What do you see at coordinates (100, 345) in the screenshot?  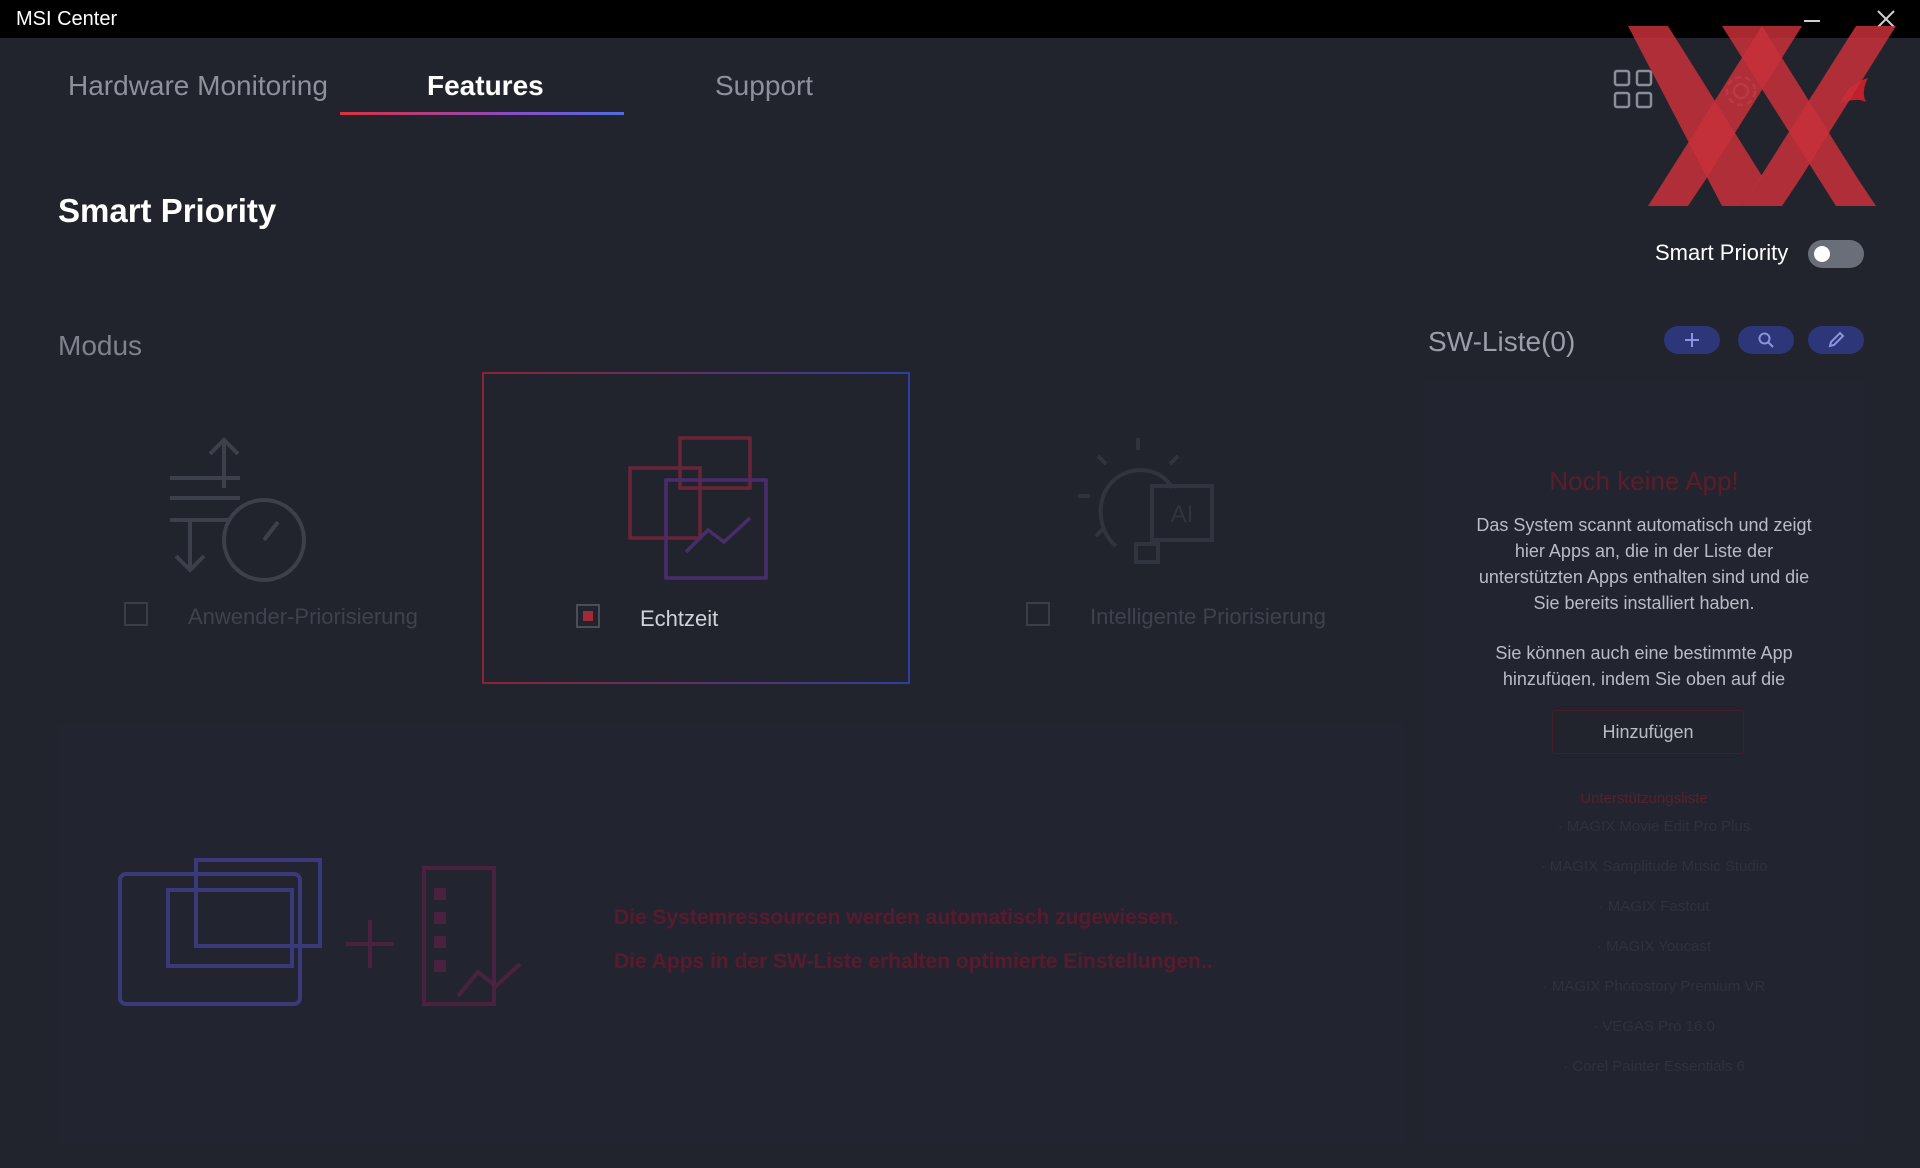 I see `mode-section-label: Modus` at bounding box center [100, 345].